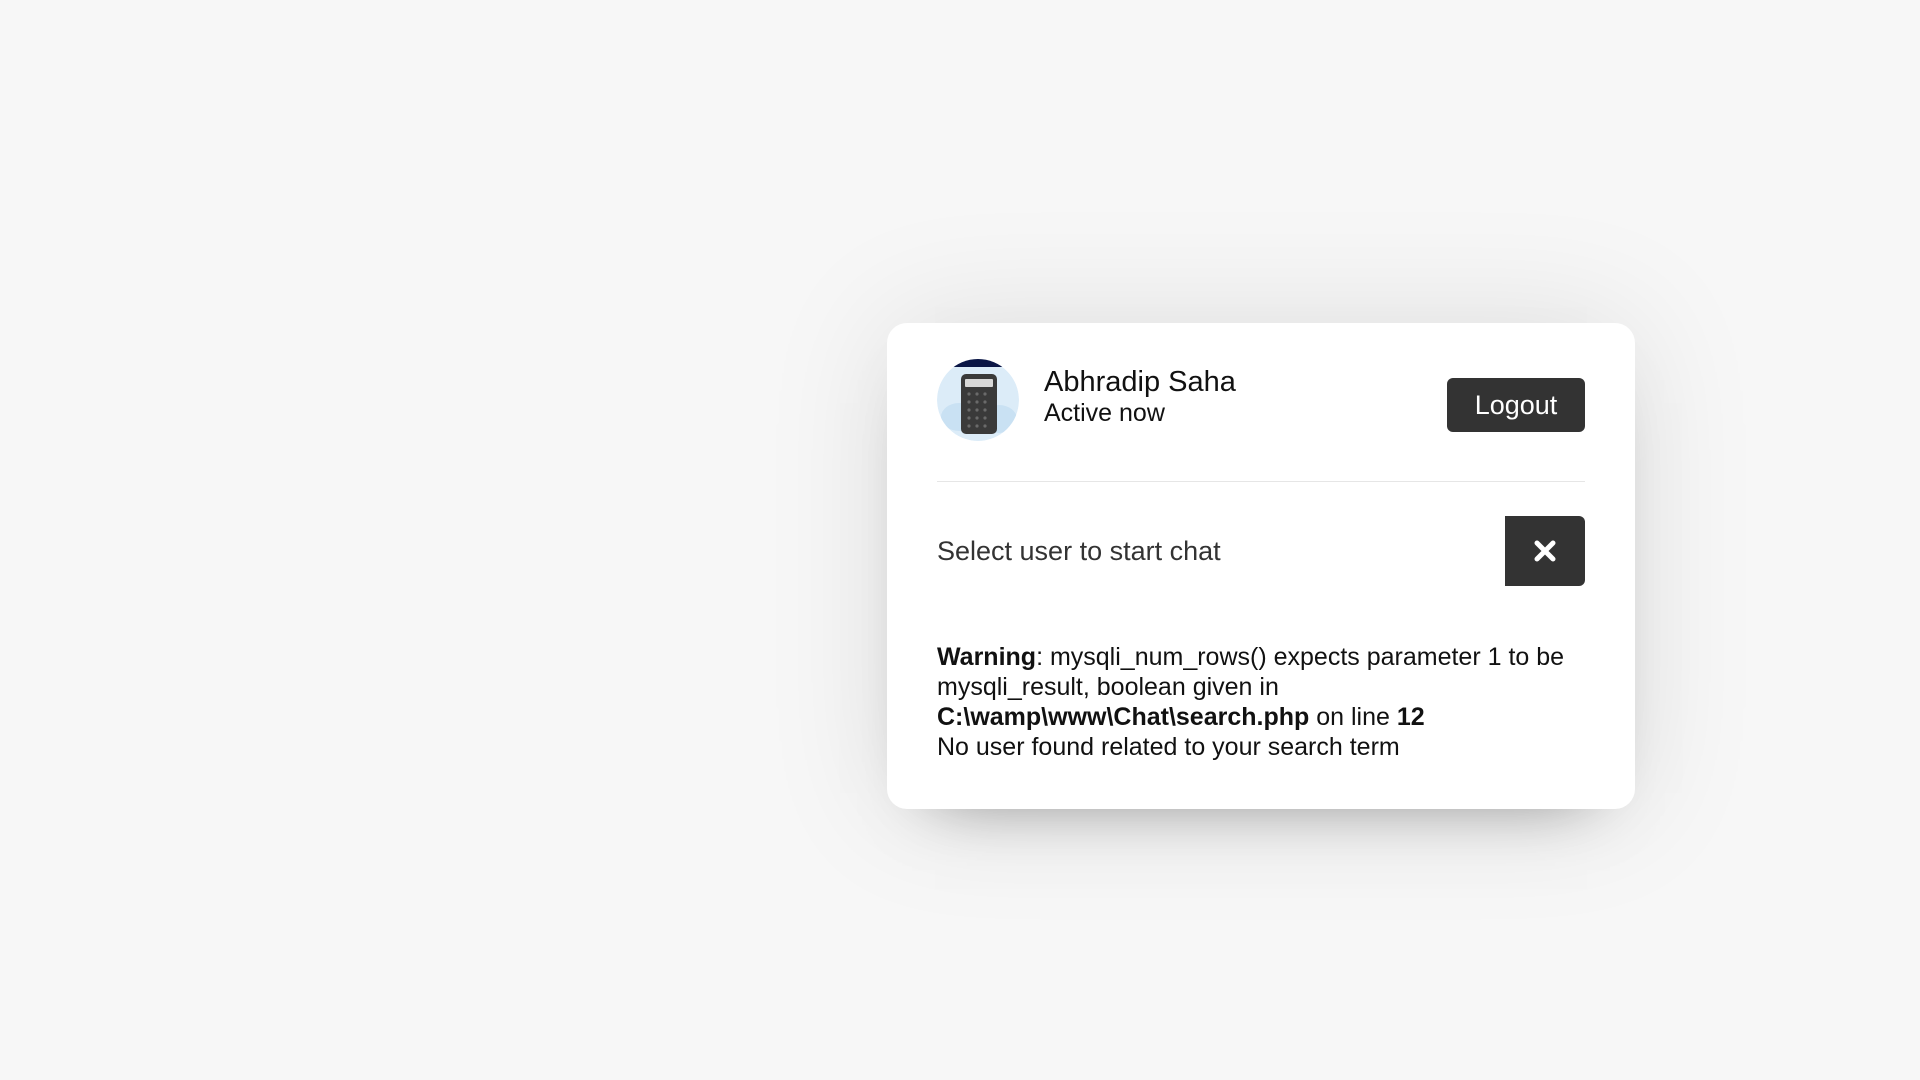 The image size is (1920, 1080). What do you see at coordinates (1104, 413) in the screenshot?
I see `user-status: Active now` at bounding box center [1104, 413].